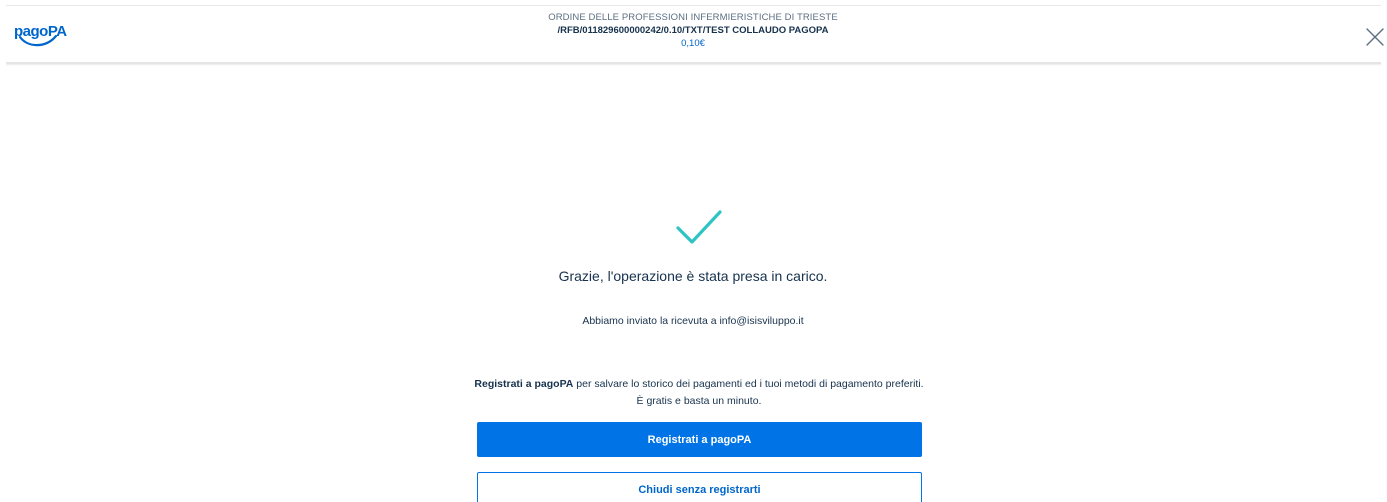 The width and height of the screenshot is (1387, 502). Describe the element at coordinates (524, 384) in the screenshot. I see `register-invitation-bold: Registrati a pagoPA` at that location.